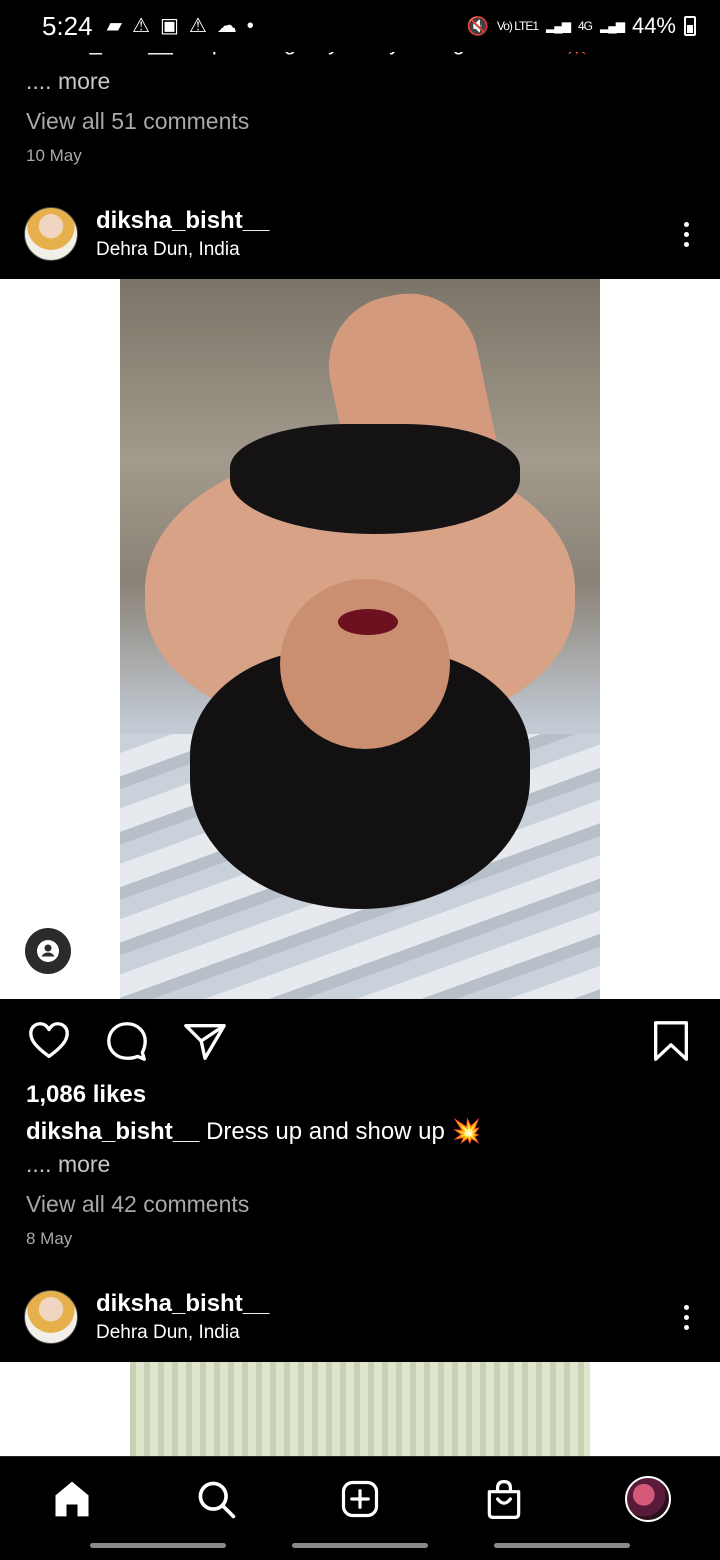 Image resolution: width=720 pixels, height=1560 pixels. I want to click on bottom-navigation, so click(360, 1508).